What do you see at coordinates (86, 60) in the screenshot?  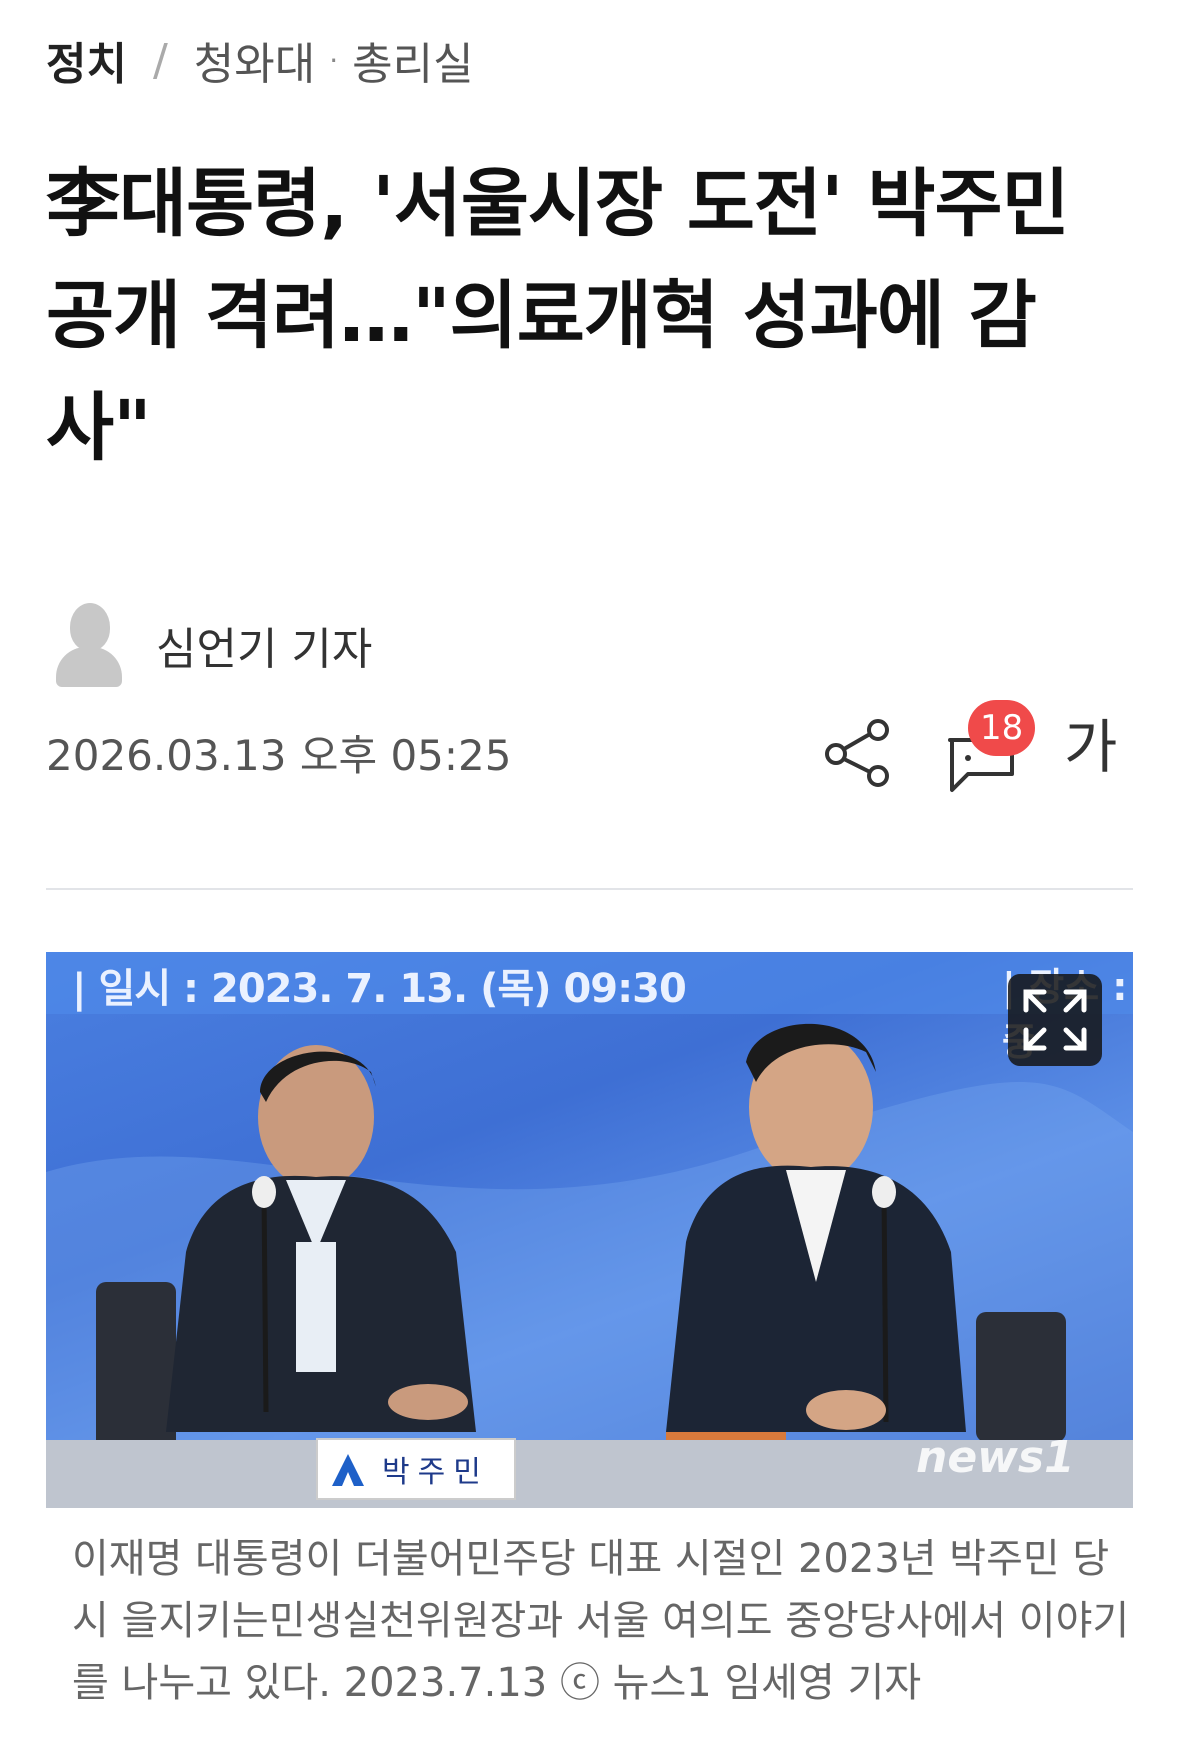 I see `breadcrumb-category: 정치` at bounding box center [86, 60].